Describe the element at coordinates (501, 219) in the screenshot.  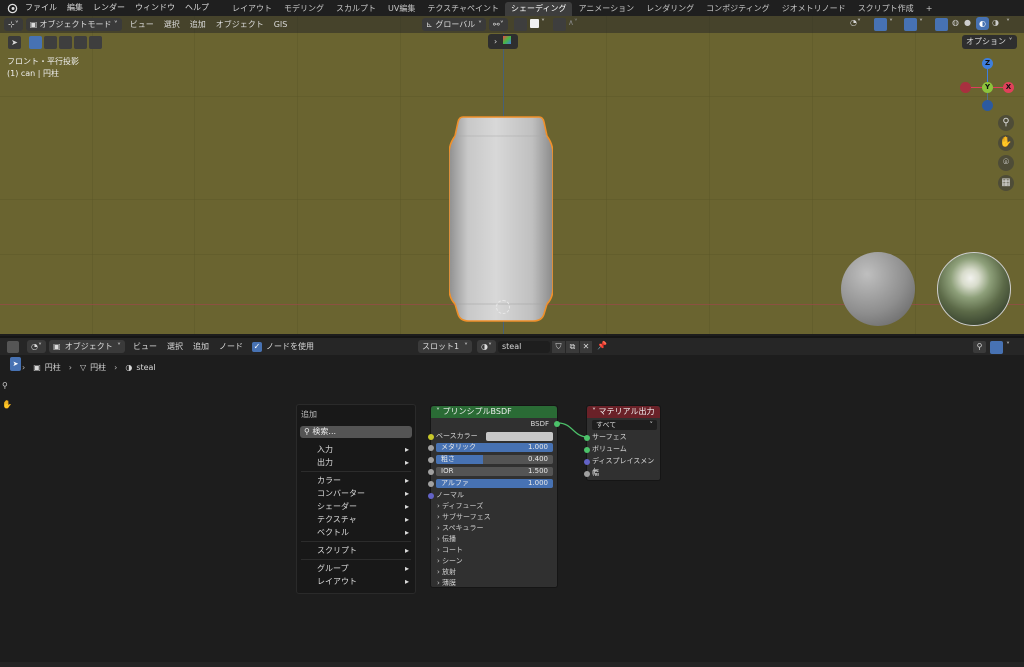
I see `can-object` at that location.